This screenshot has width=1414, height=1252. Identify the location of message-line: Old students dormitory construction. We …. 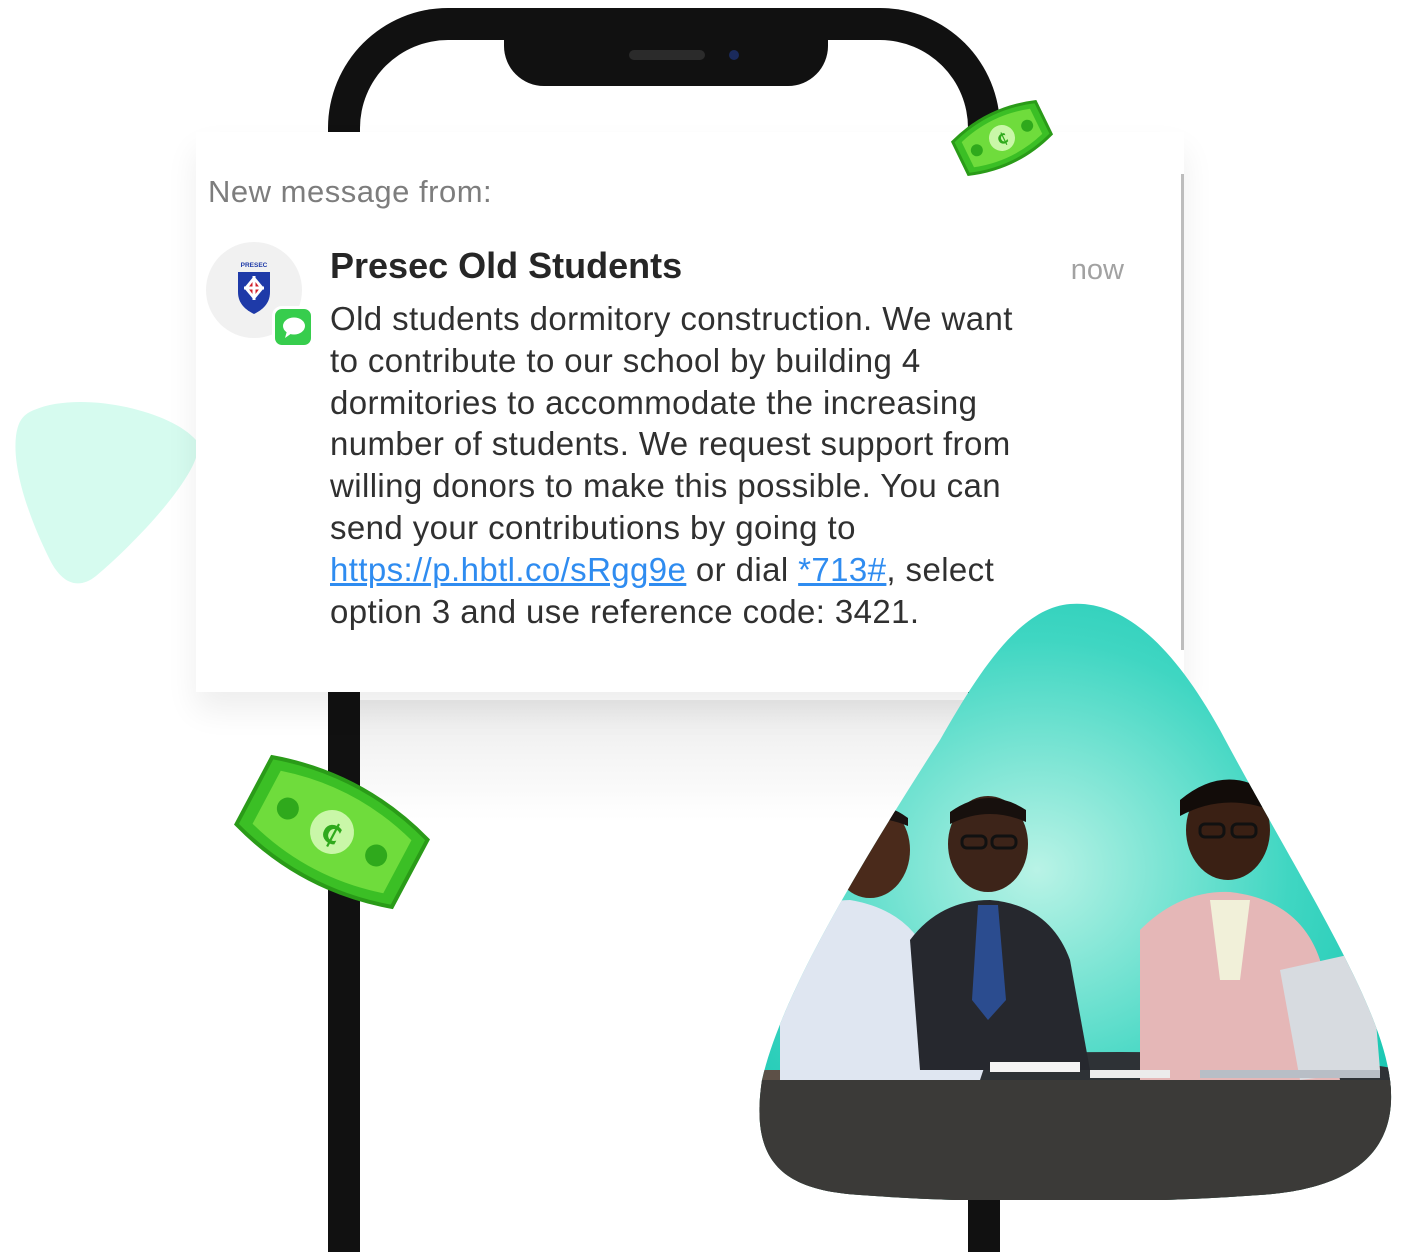
(671, 318).